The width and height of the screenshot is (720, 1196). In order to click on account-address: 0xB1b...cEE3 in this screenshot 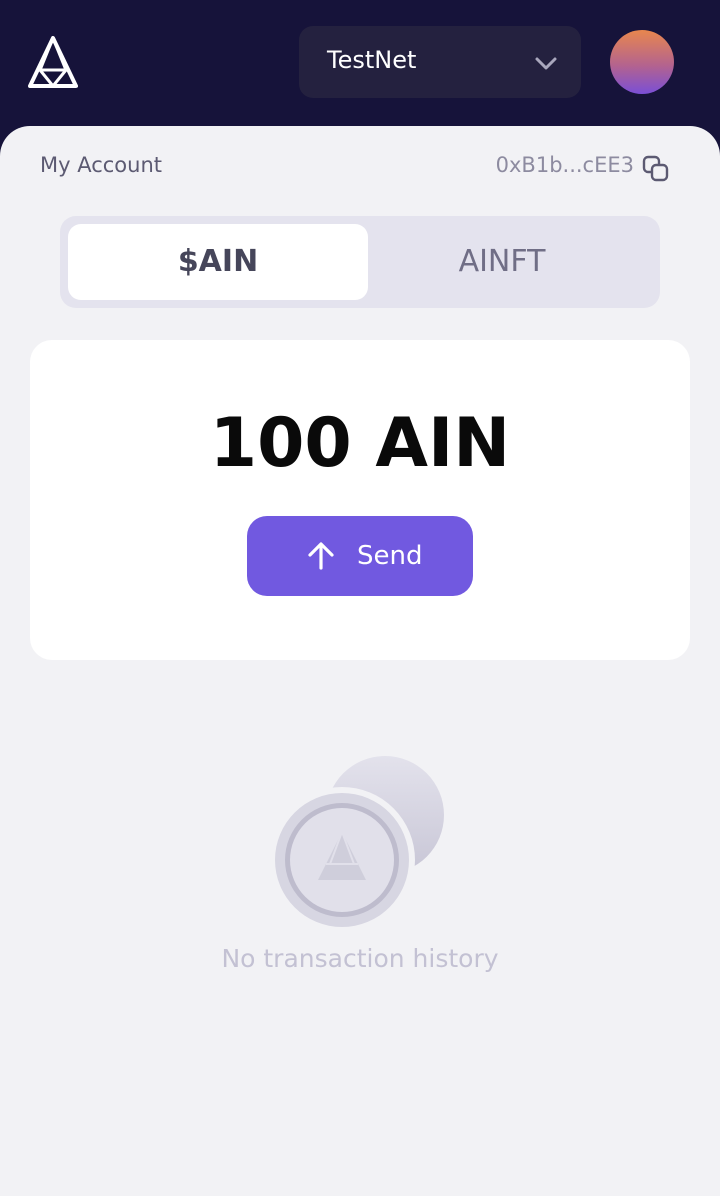, I will do `click(565, 165)`.